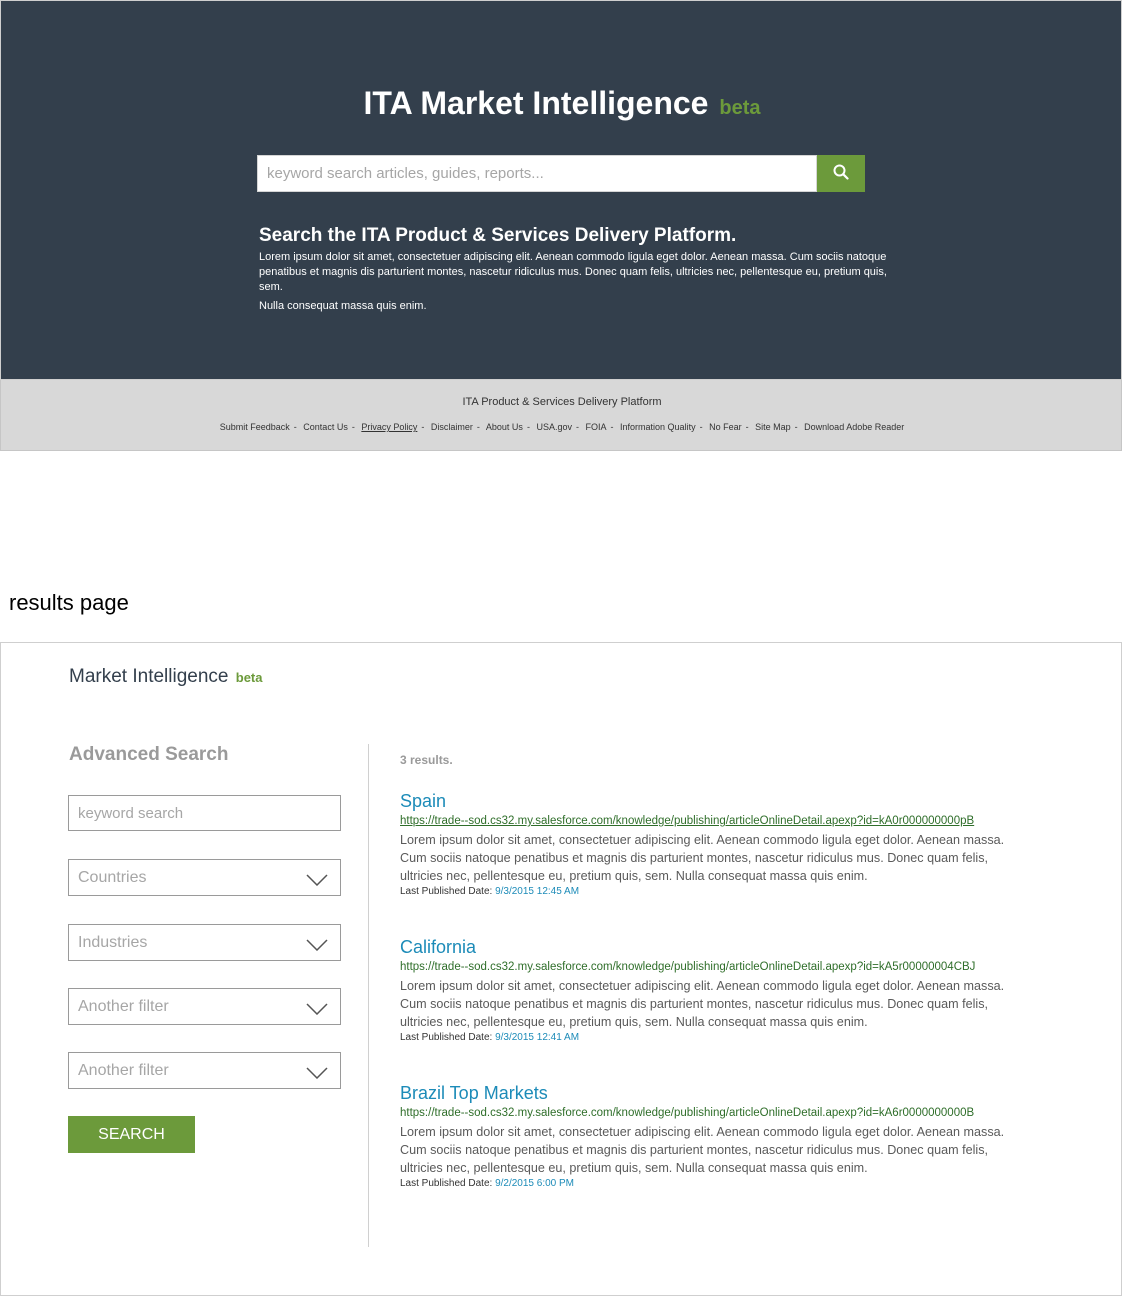 This screenshot has height=1297, width=1122. I want to click on section-label: results page, so click(69, 602).